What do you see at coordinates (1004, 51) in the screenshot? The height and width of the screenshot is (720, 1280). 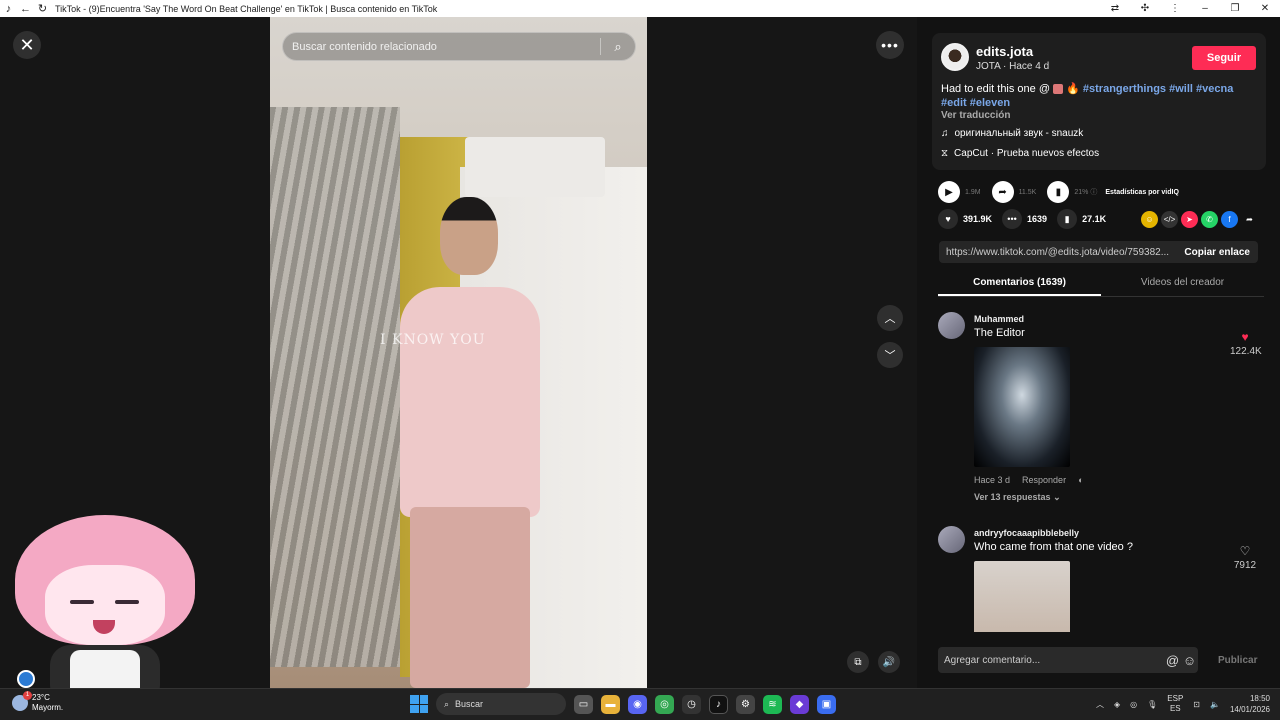 I see `author-username: edits.jota` at bounding box center [1004, 51].